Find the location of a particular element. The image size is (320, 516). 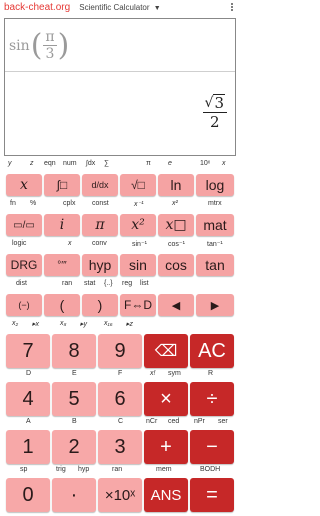

lbl-atan: tan⁻¹ is located at coordinates (215, 244).